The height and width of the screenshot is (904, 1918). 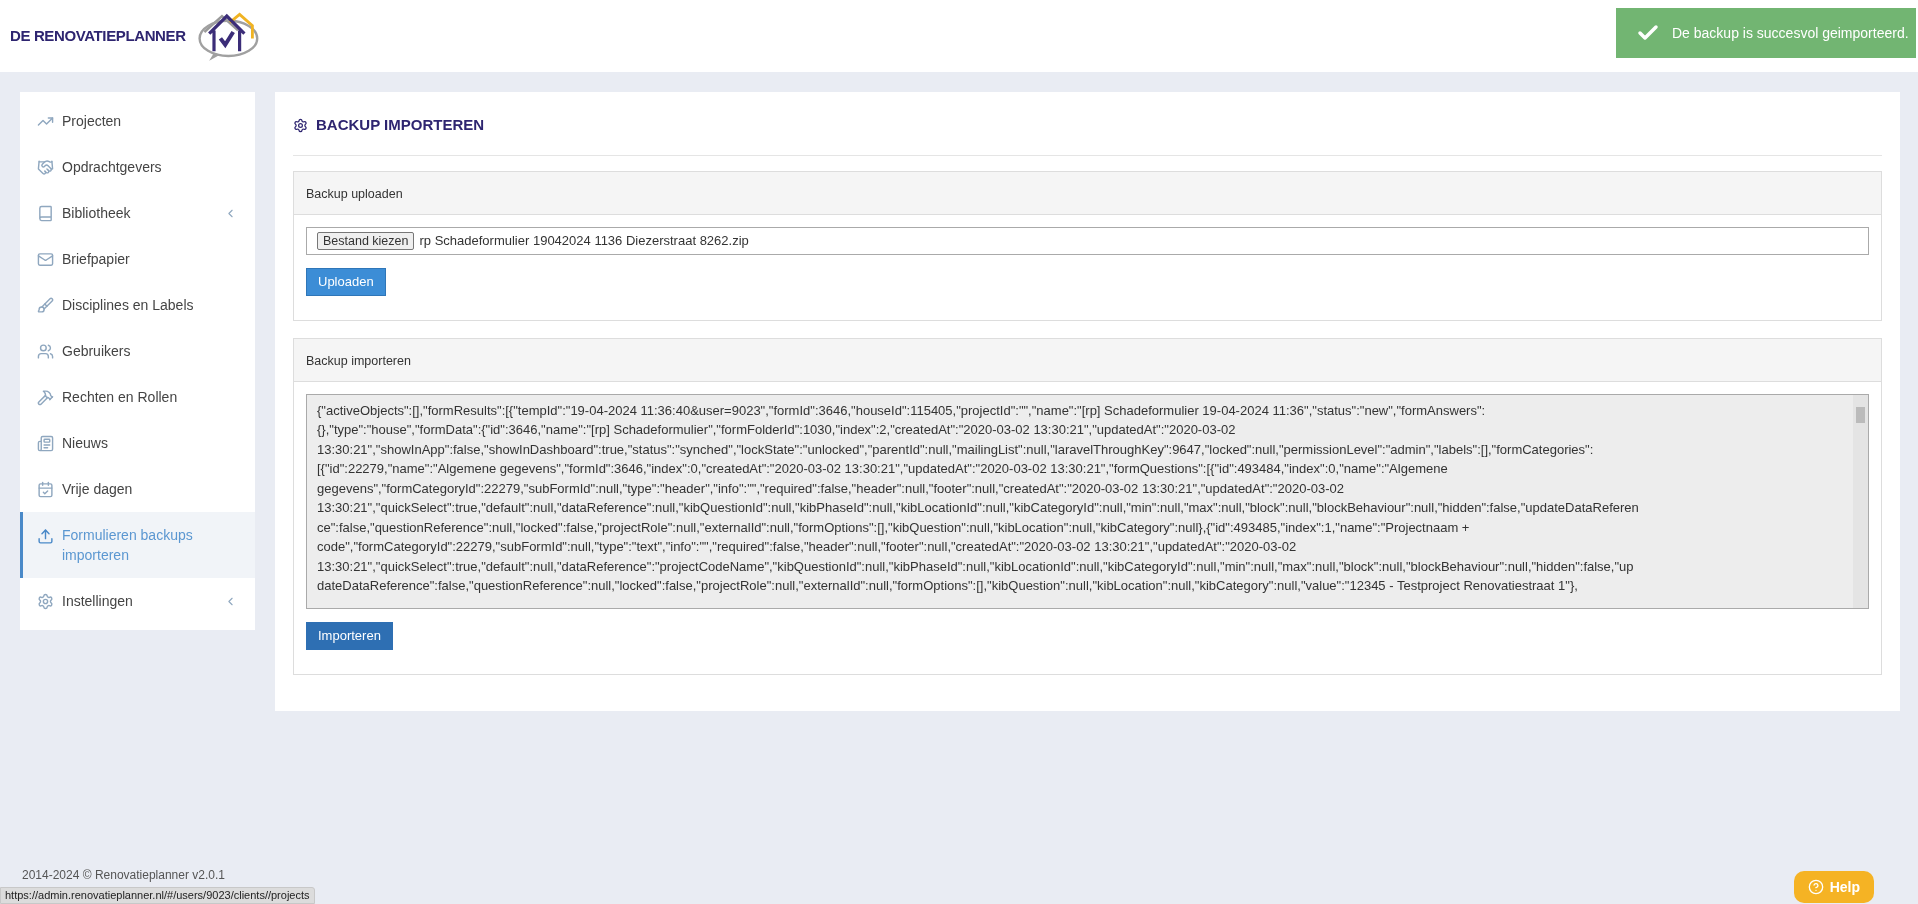 What do you see at coordinates (137, 443) in the screenshot?
I see `sidebar-item: Nieuws` at bounding box center [137, 443].